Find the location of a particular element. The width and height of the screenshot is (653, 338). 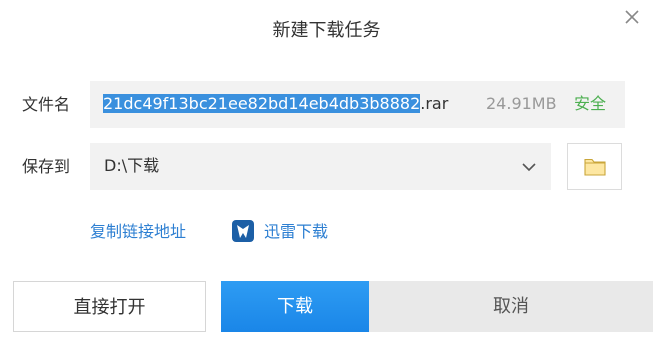

open-directly-button: 直接打开 is located at coordinates (109, 306).